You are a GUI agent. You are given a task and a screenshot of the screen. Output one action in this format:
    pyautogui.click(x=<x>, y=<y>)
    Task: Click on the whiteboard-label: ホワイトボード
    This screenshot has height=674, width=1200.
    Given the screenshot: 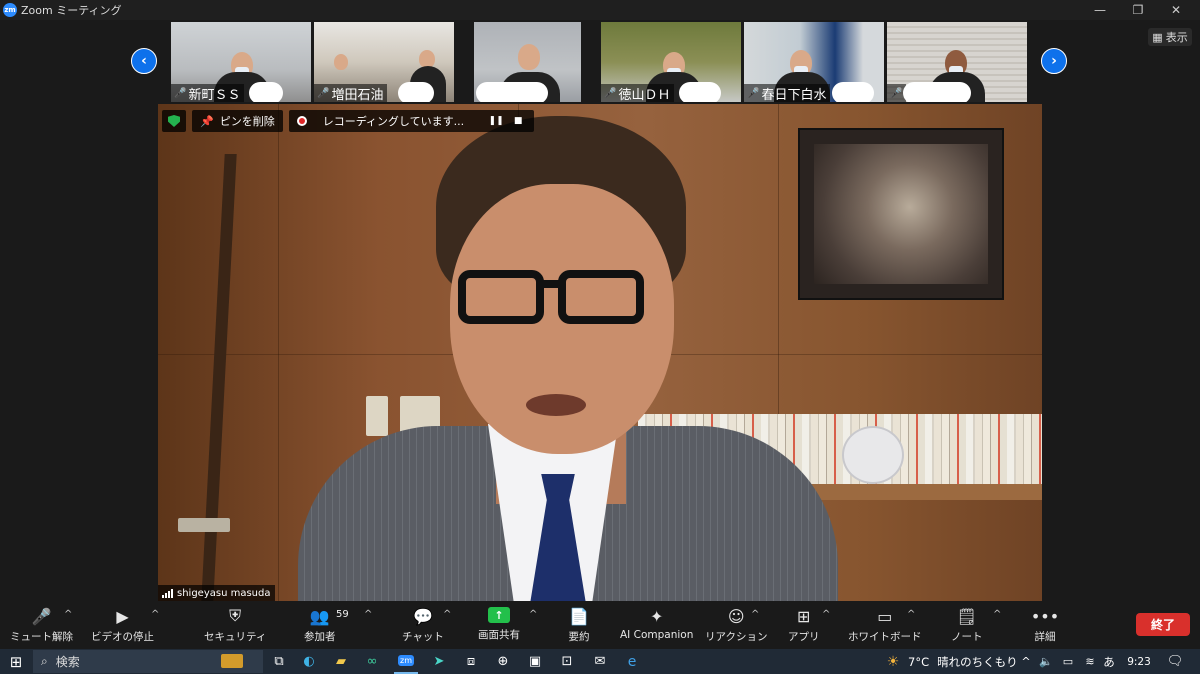 What is the action you would take?
    pyautogui.click(x=885, y=637)
    